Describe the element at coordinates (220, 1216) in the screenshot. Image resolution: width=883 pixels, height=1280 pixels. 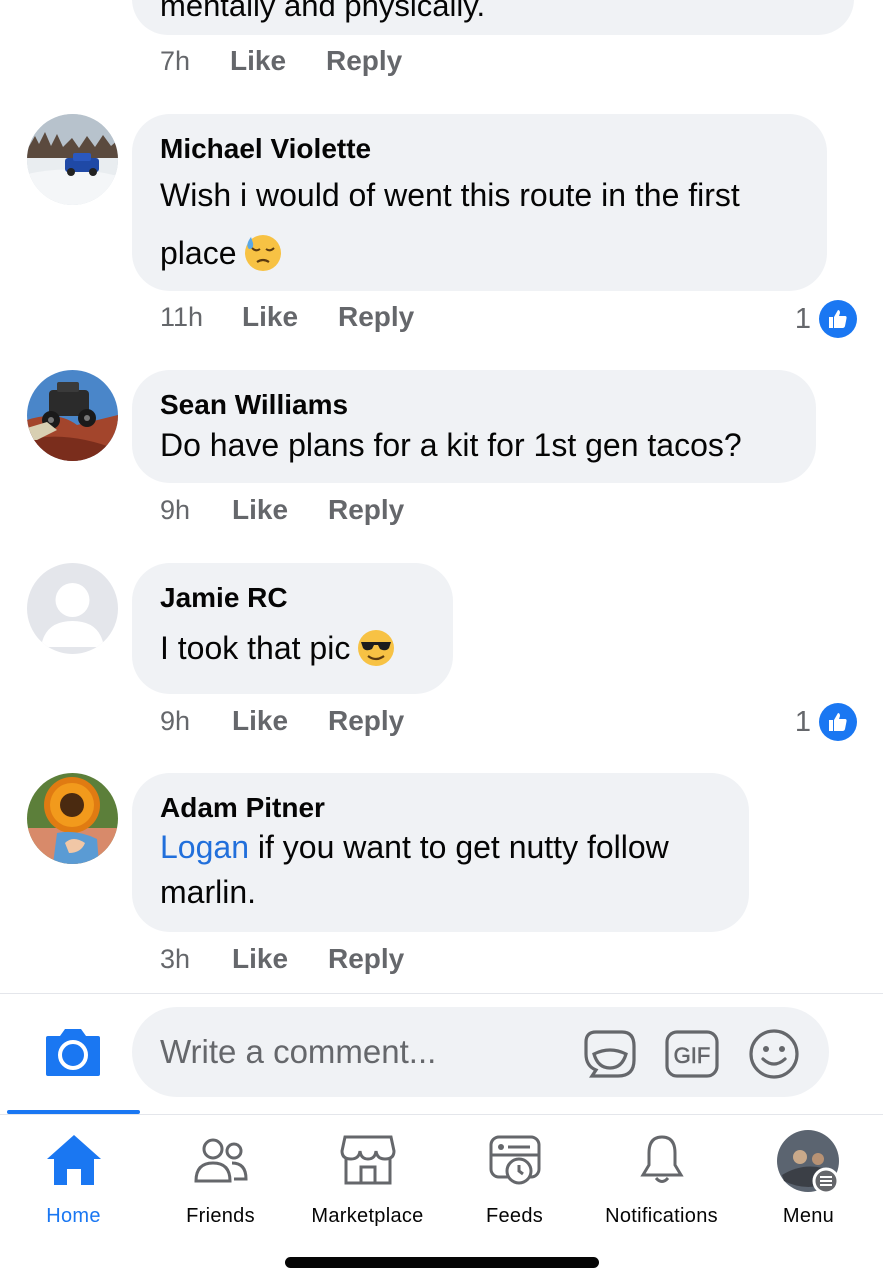
I see `tab-label: Friends` at that location.